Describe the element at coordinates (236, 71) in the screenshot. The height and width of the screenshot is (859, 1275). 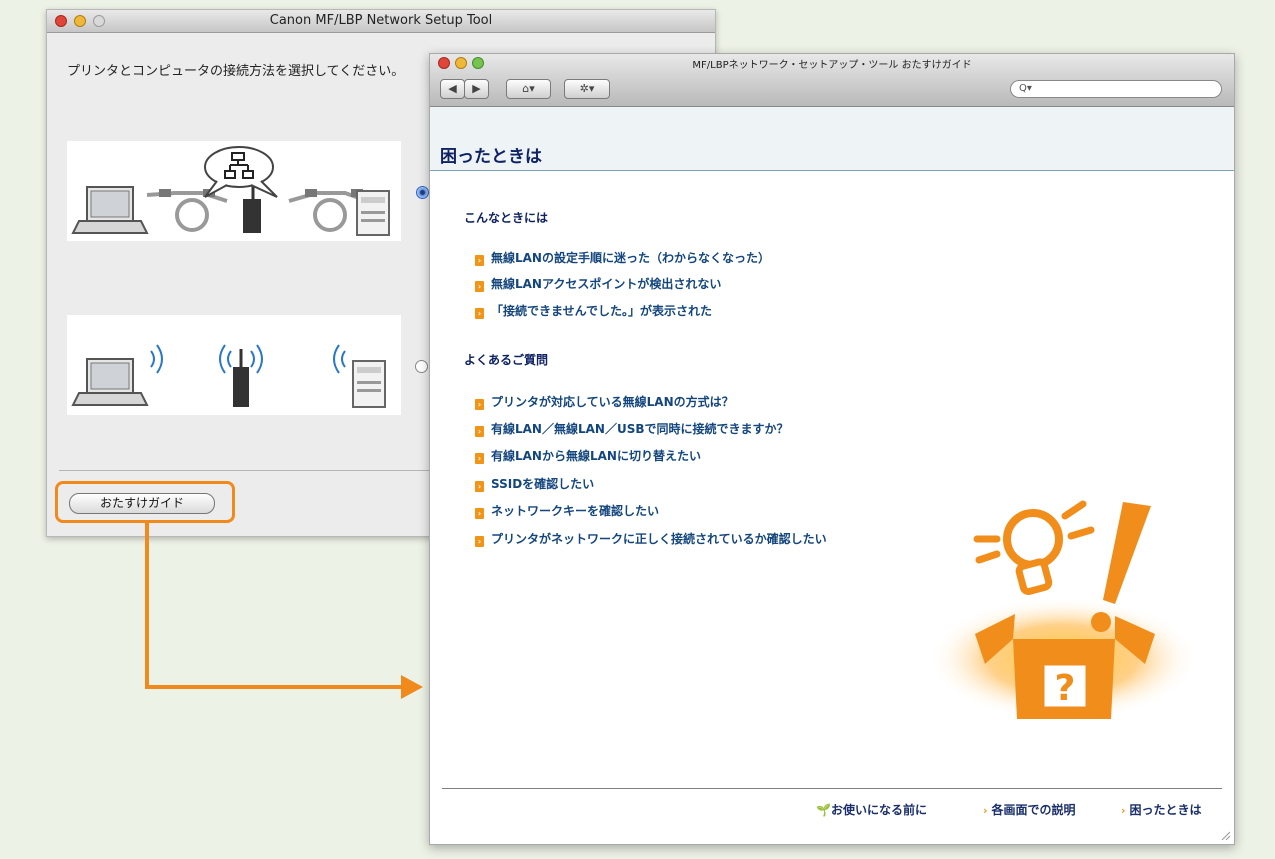
I see `connection-instruction: プリンタとコンピュータの接続方法を選択してください。` at that location.